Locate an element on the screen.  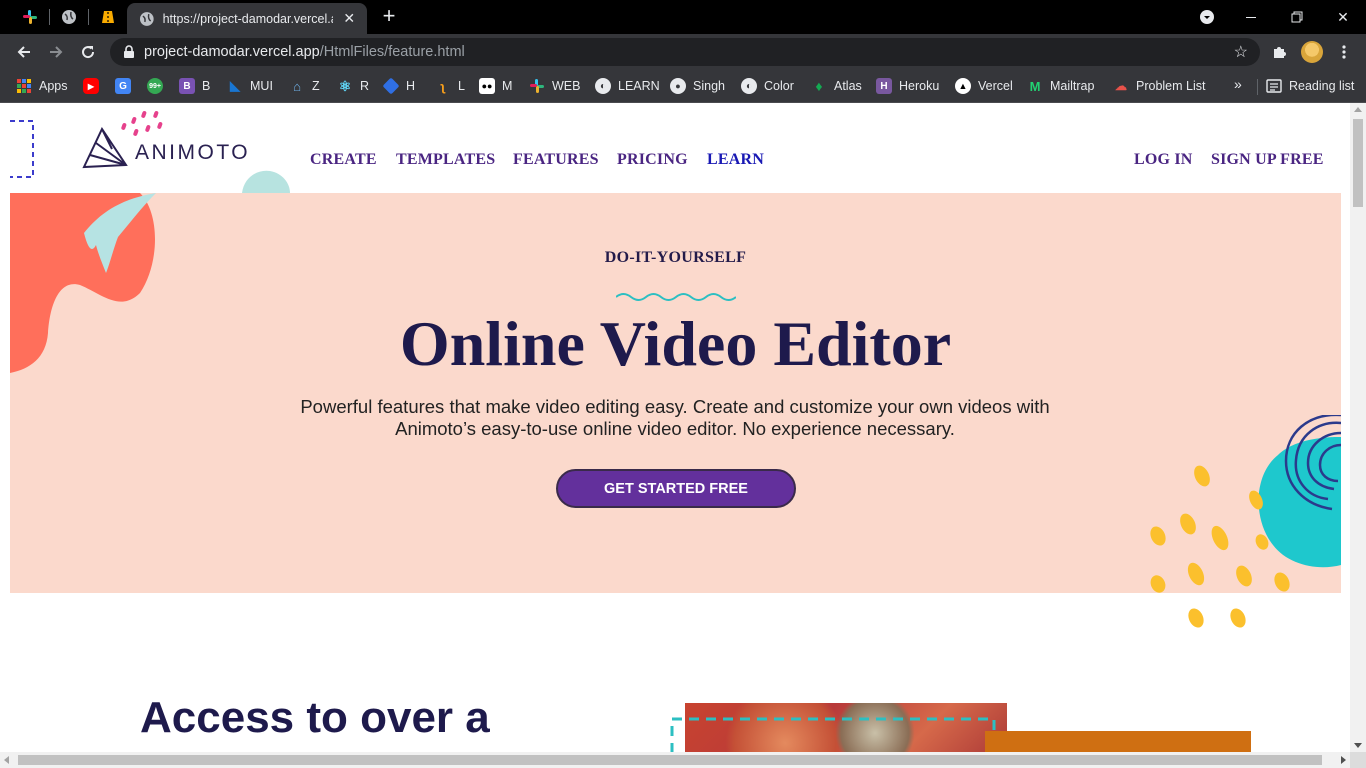
reload-icon is located at coordinates (88, 52).